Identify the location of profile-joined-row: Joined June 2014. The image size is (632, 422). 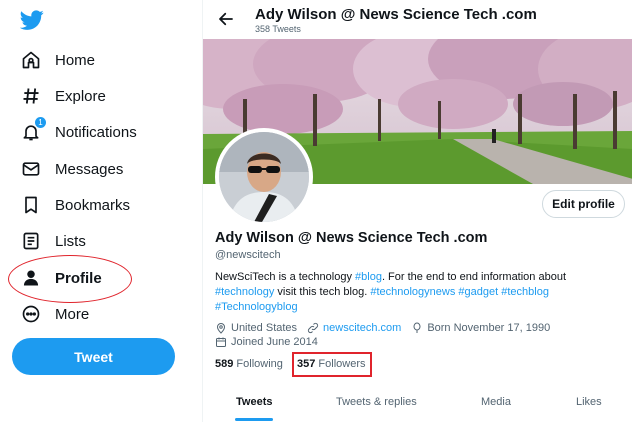
(271, 342).